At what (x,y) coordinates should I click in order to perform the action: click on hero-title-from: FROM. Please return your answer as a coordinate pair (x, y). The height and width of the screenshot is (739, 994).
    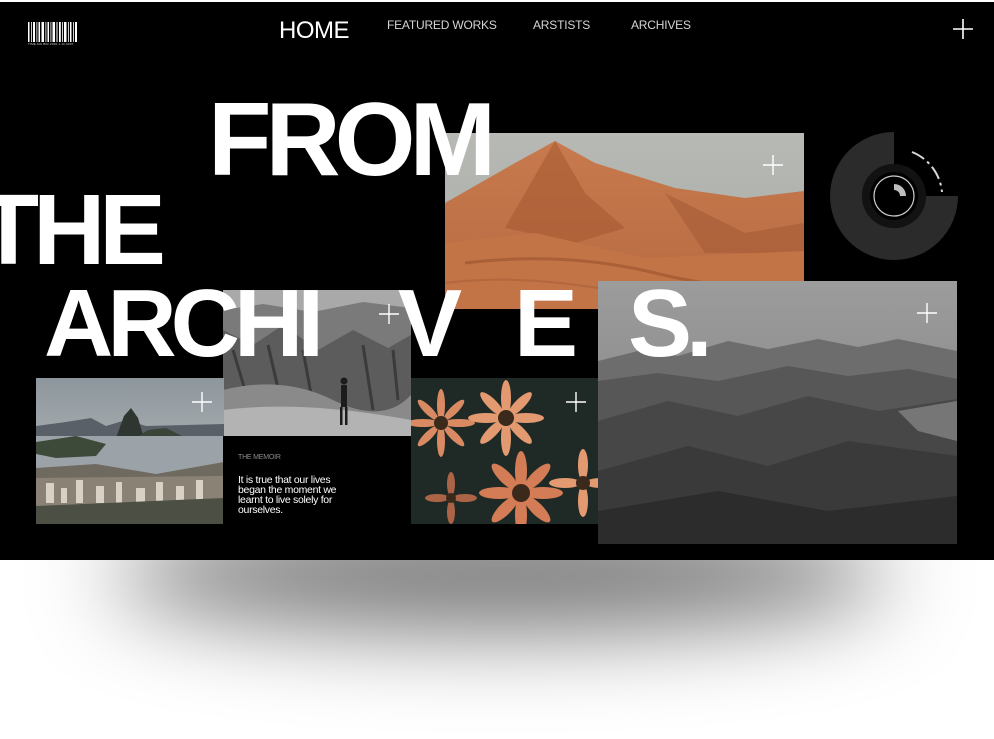
    Looking at the image, I should click on (352, 140).